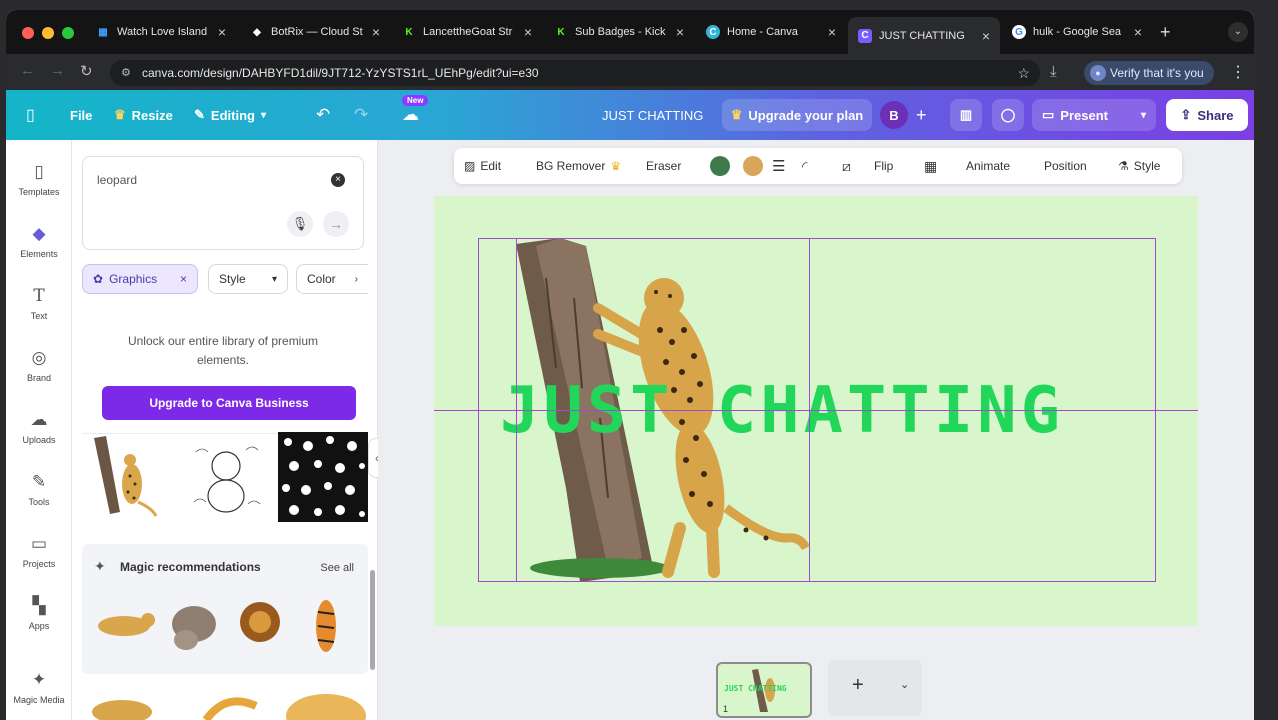 The height and width of the screenshot is (720, 1278). Describe the element at coordinates (338, 180) in the screenshot. I see `clear-search-icon: ×` at that location.